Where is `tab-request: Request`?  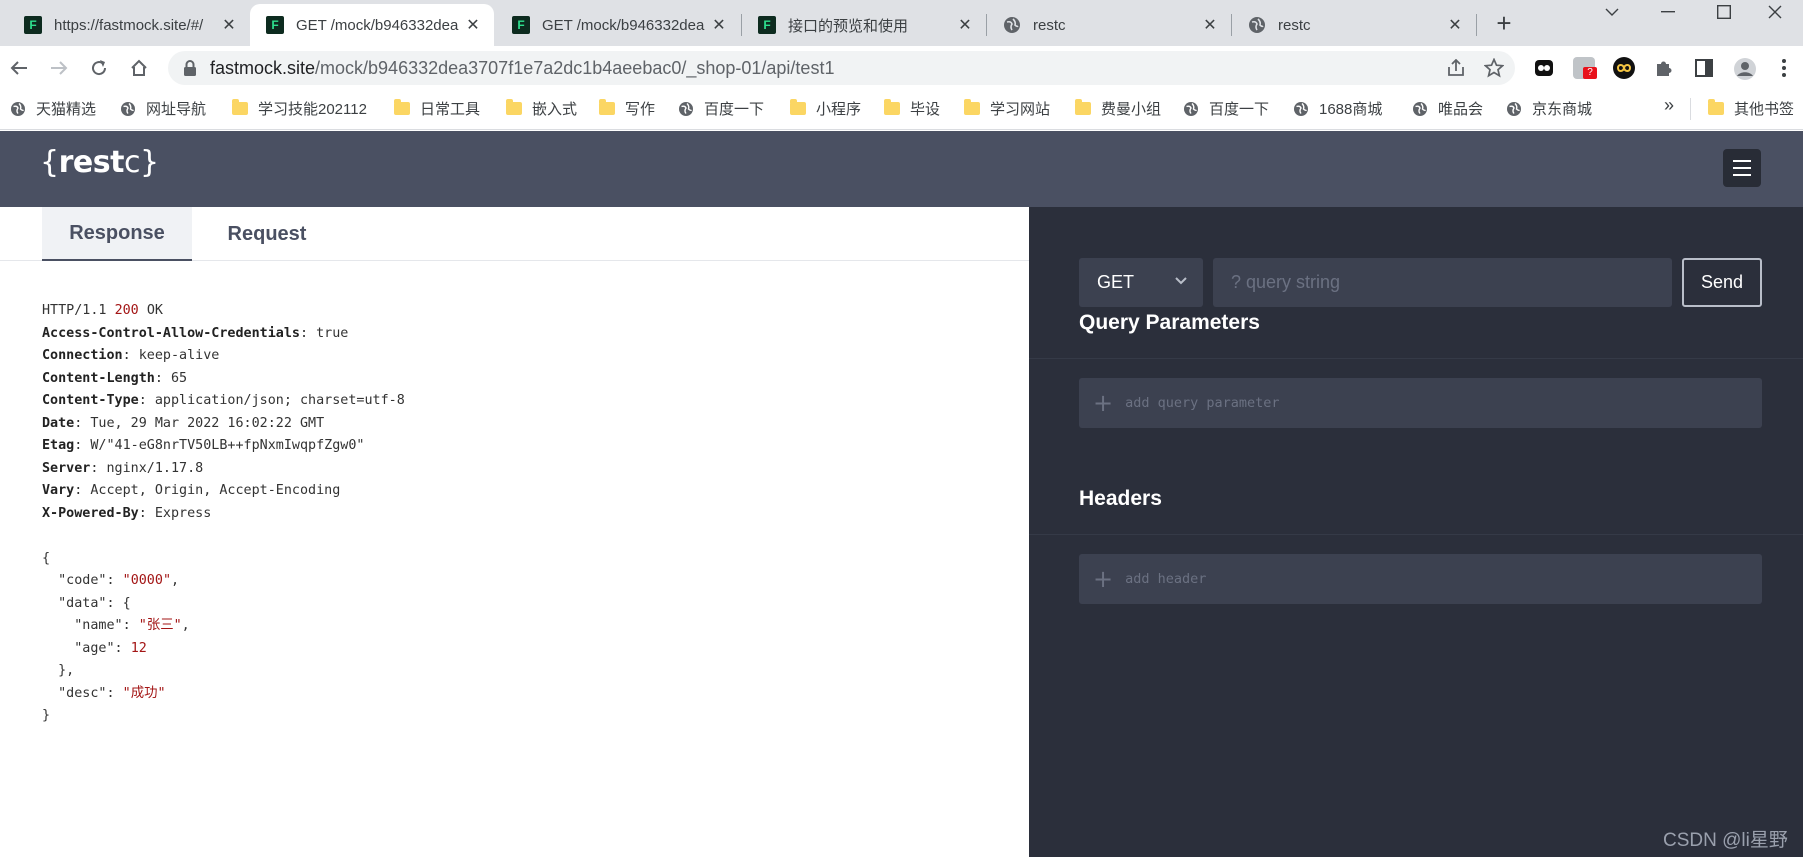
tab-request: Request is located at coordinates (267, 234).